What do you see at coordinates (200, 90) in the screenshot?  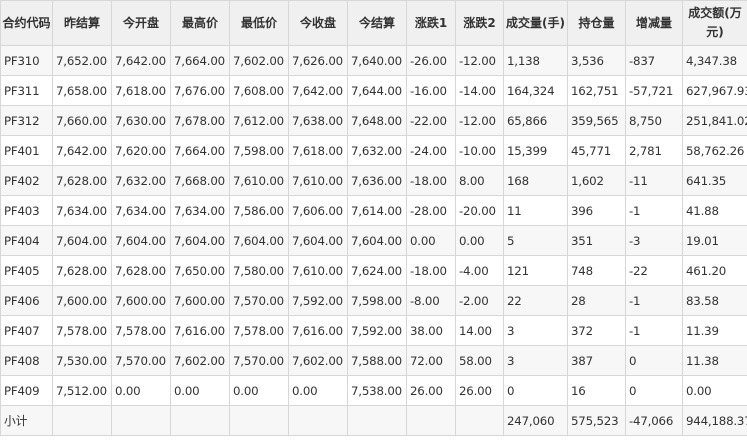 I see `cell-high: 7,676.00` at bounding box center [200, 90].